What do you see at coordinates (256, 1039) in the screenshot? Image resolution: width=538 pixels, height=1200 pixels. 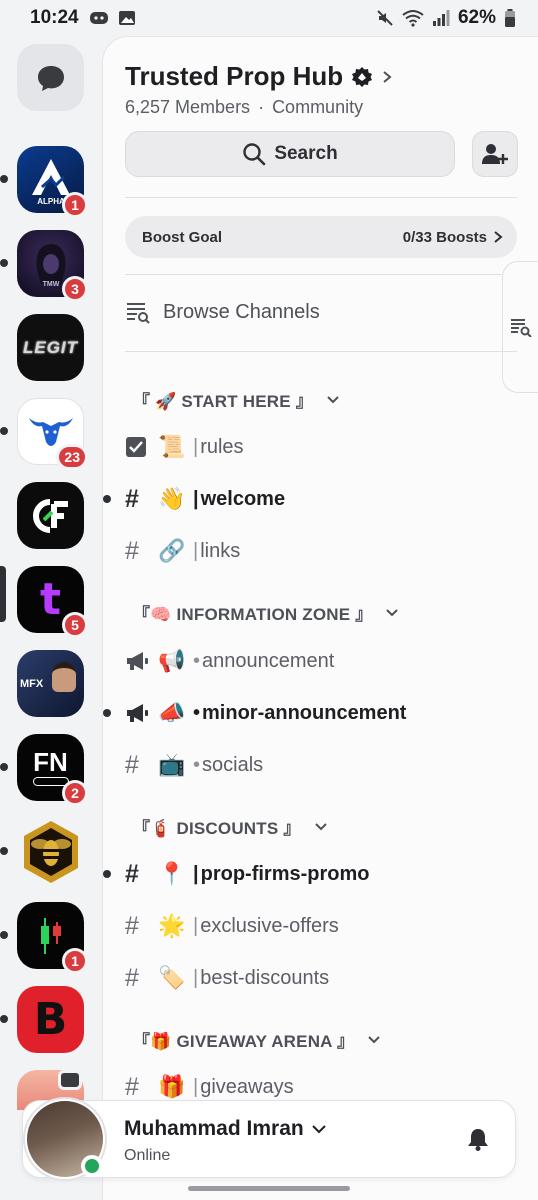 I see `category-giveaway-arena: 『🎁 GIVEAWAY ARENA 』` at bounding box center [256, 1039].